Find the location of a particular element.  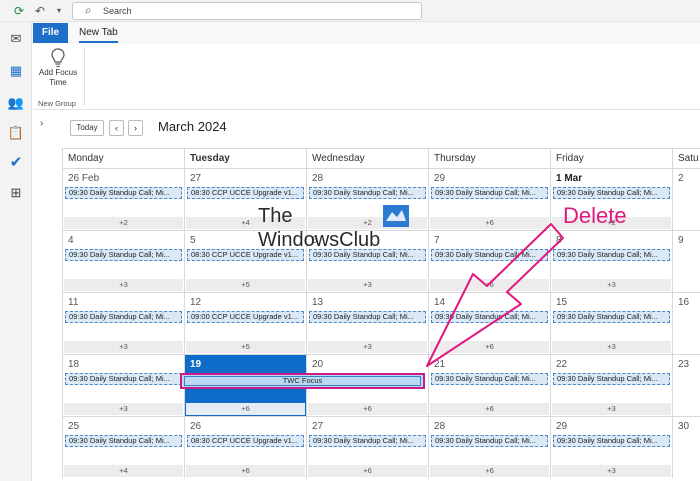

title-bar: ⟳ ↶ ▾ ⌕ Search is located at coordinates (350, 11).